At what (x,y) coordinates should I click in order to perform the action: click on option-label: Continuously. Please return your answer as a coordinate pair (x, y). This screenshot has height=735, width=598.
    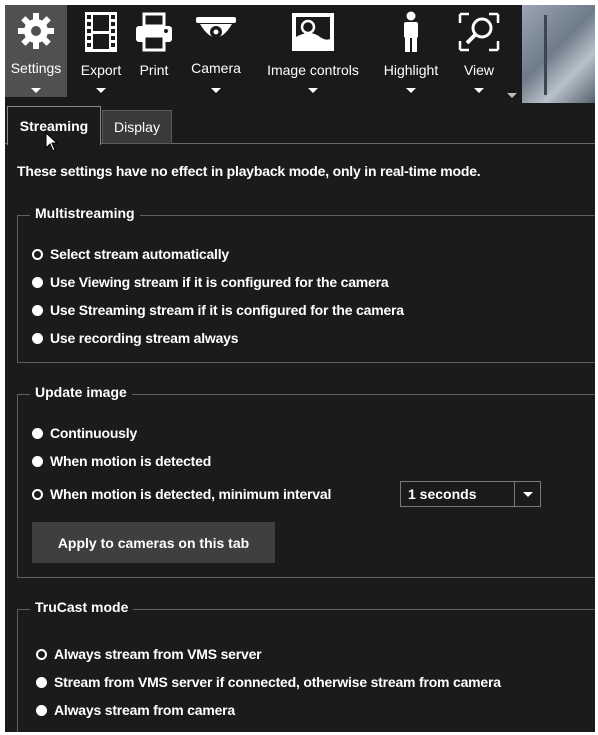
    Looking at the image, I should click on (94, 433).